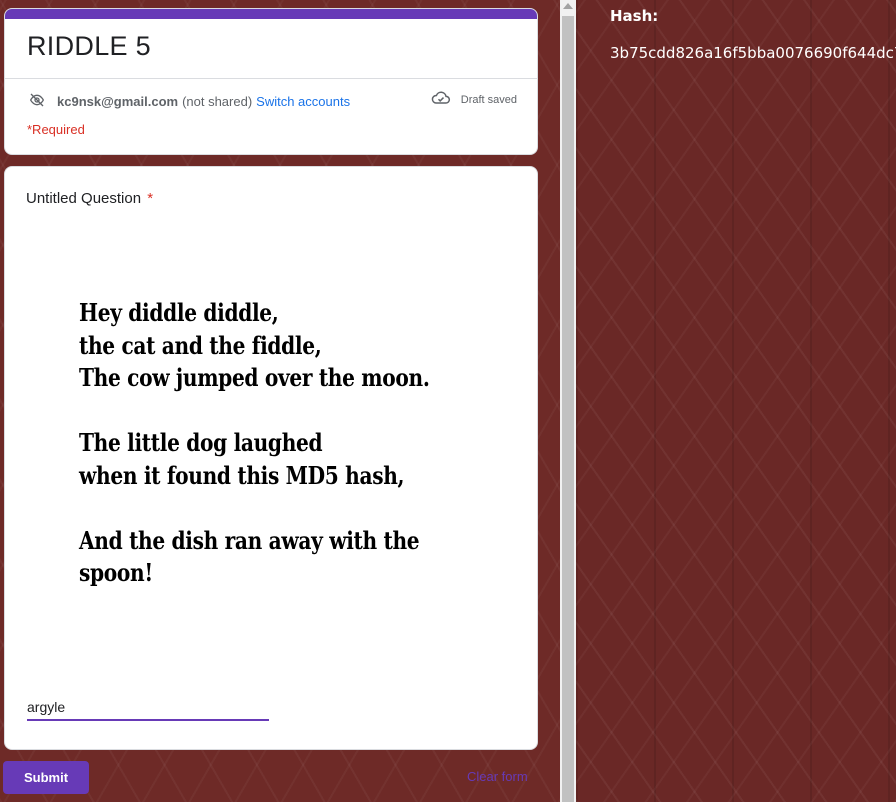 The image size is (896, 802). I want to click on not-shared-label: (not shared), so click(217, 101).